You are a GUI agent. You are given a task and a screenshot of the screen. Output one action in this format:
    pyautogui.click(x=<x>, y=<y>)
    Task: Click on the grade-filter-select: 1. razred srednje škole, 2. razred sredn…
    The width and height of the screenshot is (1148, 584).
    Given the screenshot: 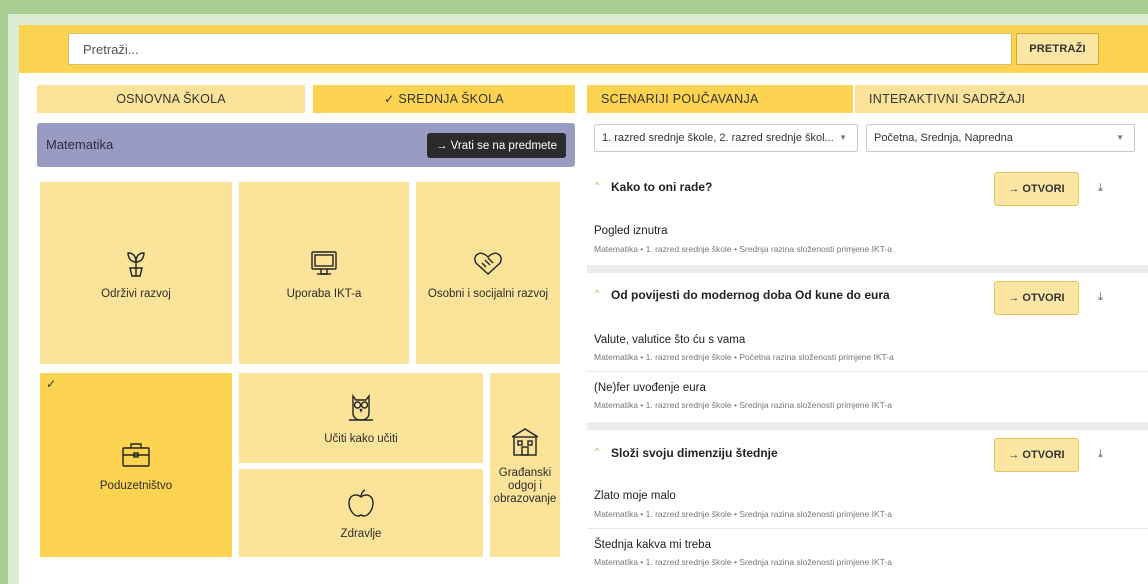 What is the action you would take?
    pyautogui.click(x=726, y=138)
    